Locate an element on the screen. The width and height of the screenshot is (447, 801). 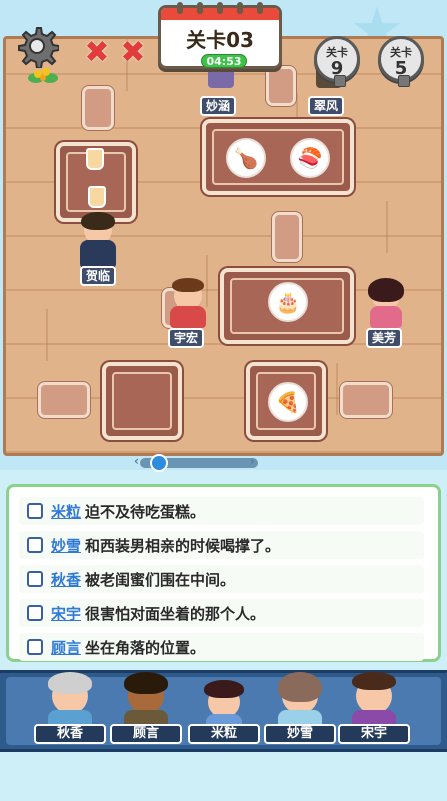
character-card-mili: 米粒 is located at coordinates (224, 711).